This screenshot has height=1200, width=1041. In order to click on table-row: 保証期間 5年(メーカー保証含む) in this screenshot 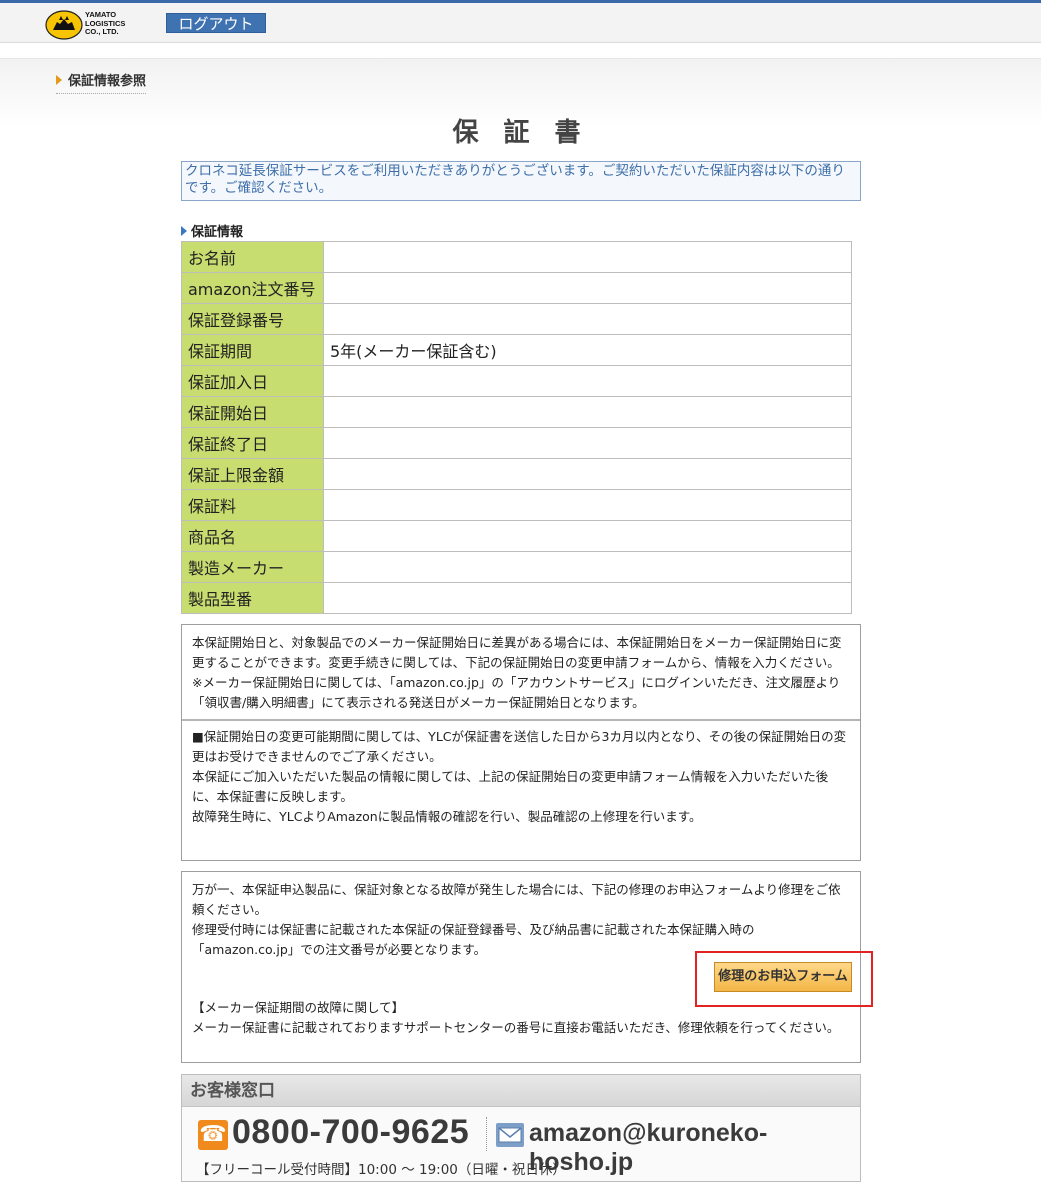, I will do `click(516, 350)`.